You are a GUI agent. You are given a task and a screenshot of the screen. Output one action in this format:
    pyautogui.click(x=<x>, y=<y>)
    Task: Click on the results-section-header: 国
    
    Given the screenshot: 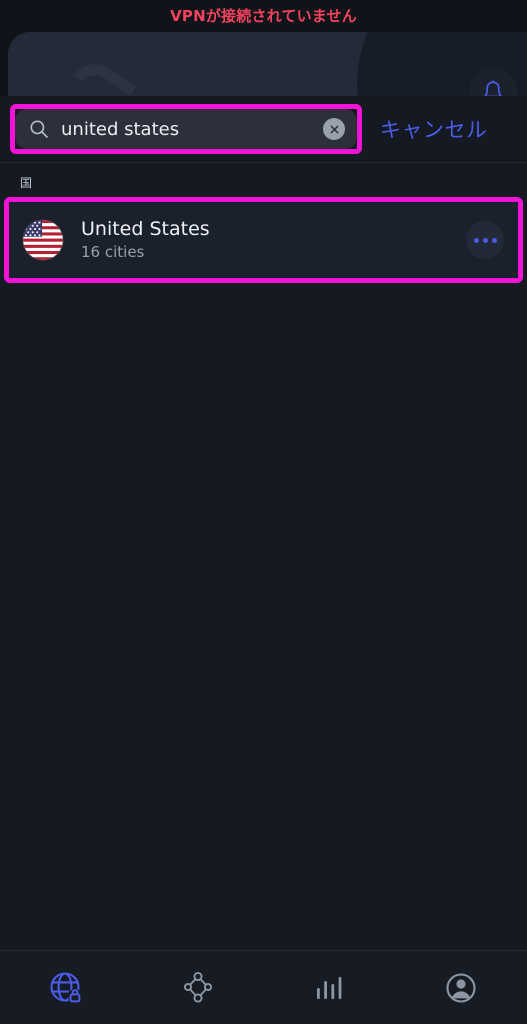 What is the action you would take?
    pyautogui.click(x=26, y=183)
    